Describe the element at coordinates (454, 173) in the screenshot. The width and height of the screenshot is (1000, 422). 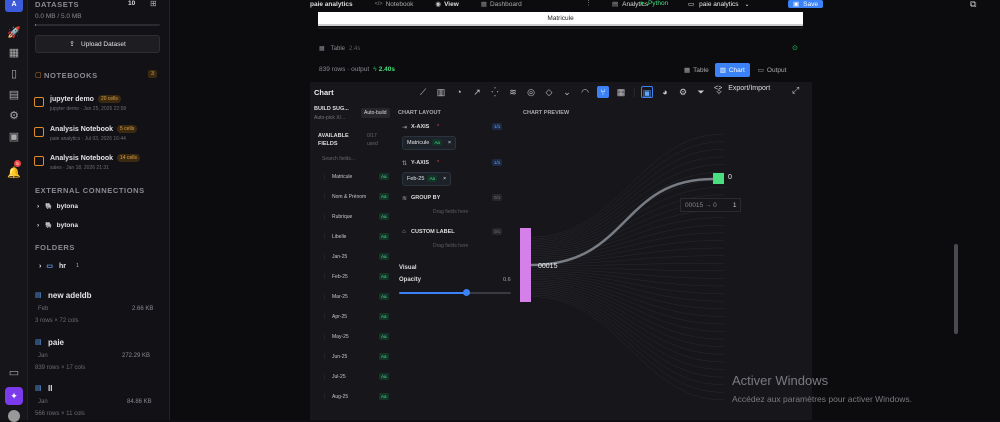
I see `y-axis-zone: ⇅ Y-AXIS * 1/1 Feb-25 Aa ×` at that location.